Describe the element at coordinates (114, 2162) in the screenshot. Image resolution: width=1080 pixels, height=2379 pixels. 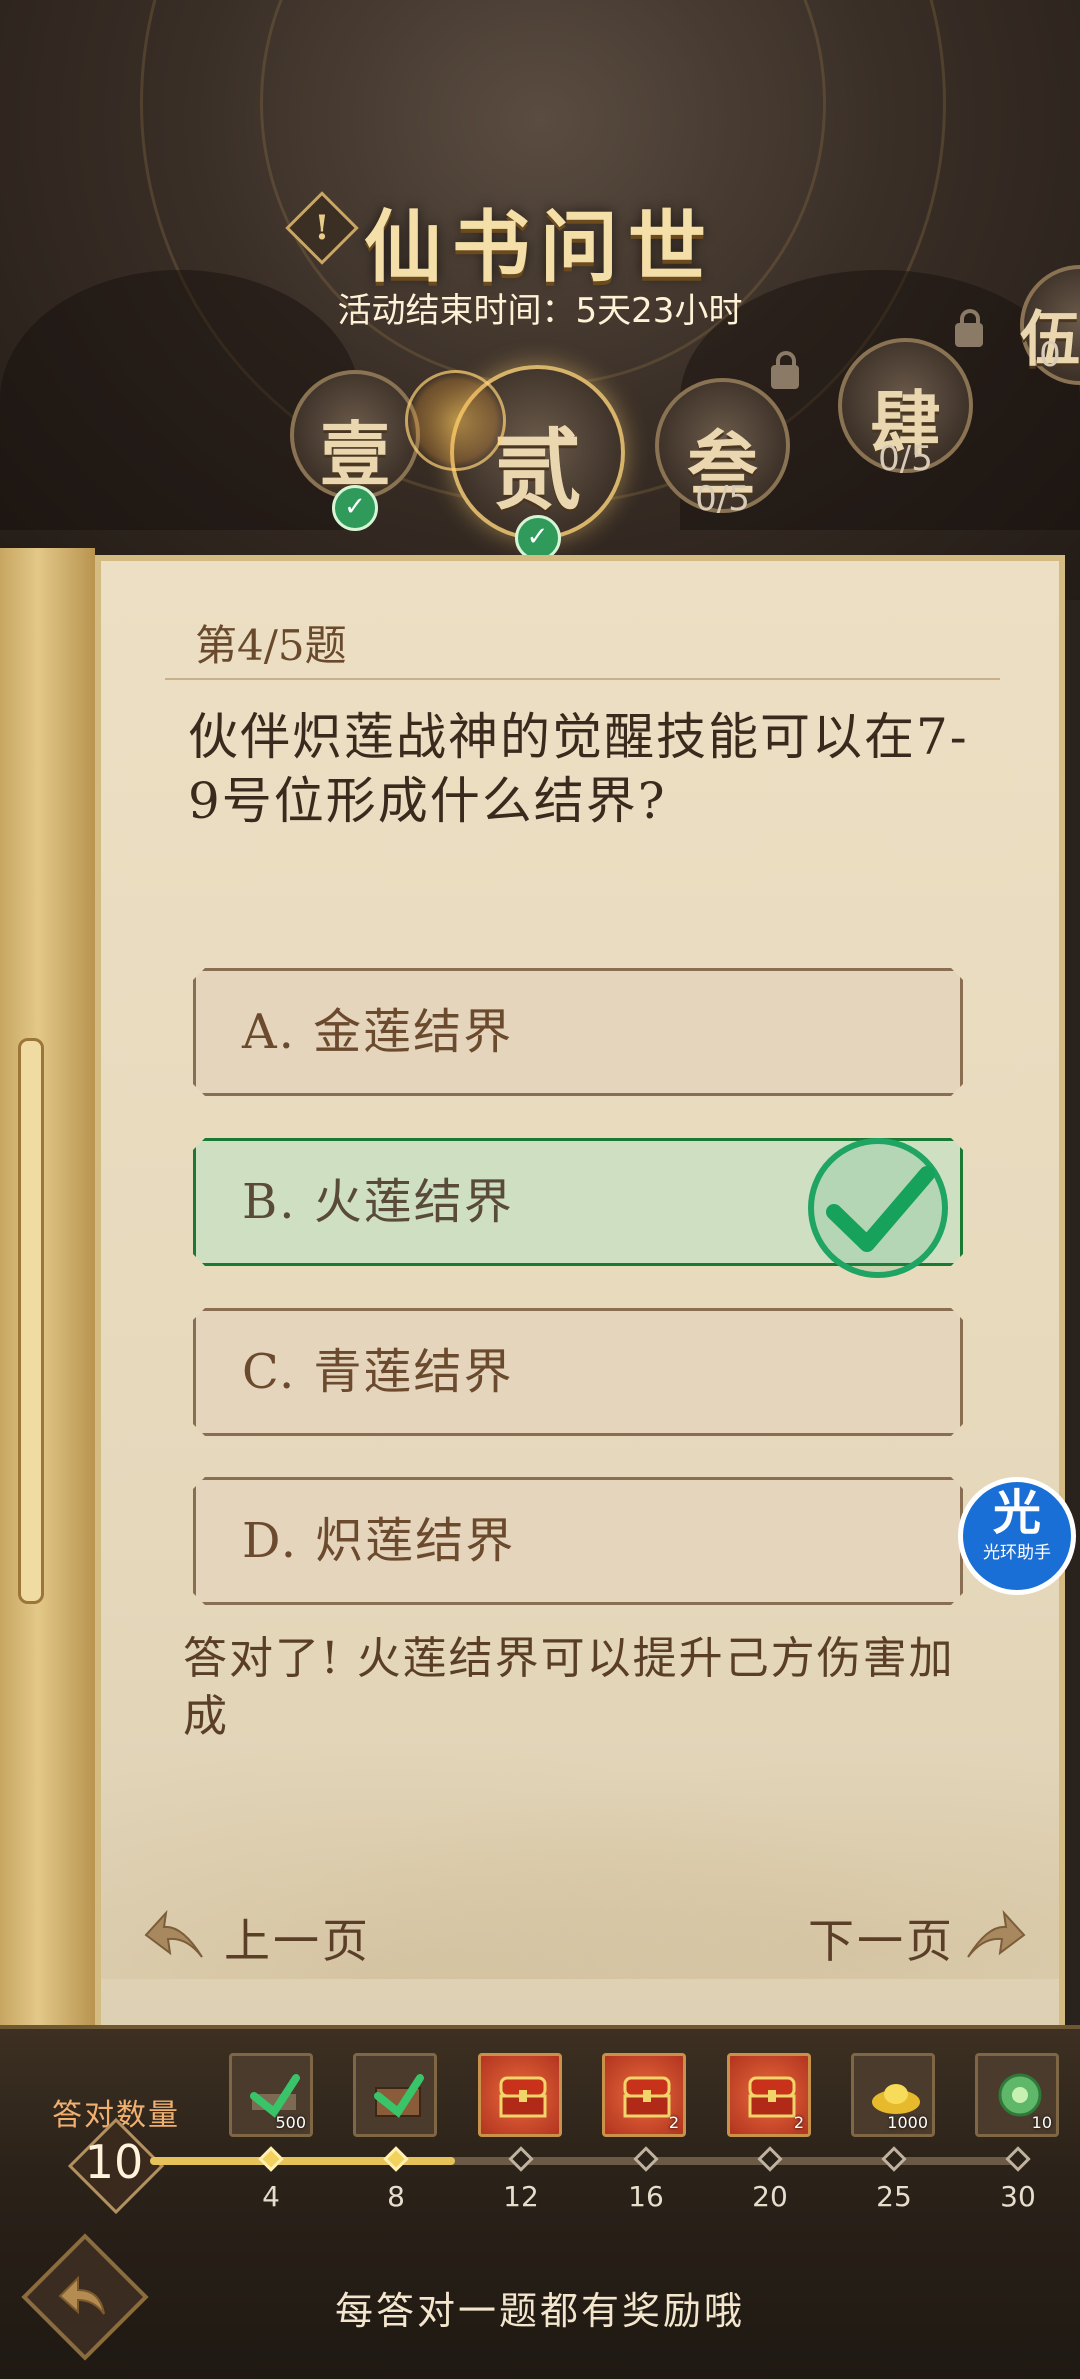
I see `correct-count: 10` at that location.